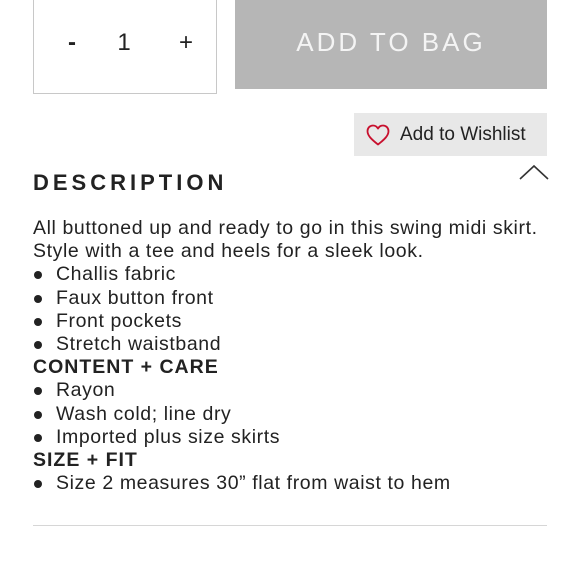 Image resolution: width=580 pixels, height=580 pixels. I want to click on section-divider, so click(290, 525).